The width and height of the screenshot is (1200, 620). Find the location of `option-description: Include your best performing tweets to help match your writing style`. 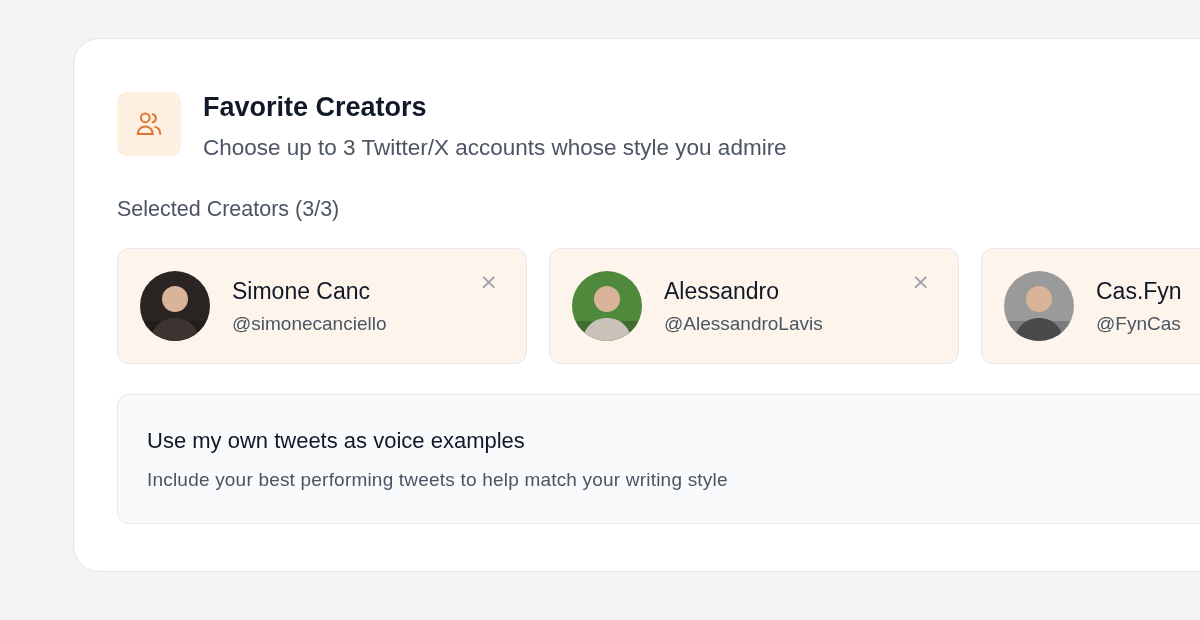

option-description: Include your best performing tweets to help match your writing style is located at coordinates (438, 480).